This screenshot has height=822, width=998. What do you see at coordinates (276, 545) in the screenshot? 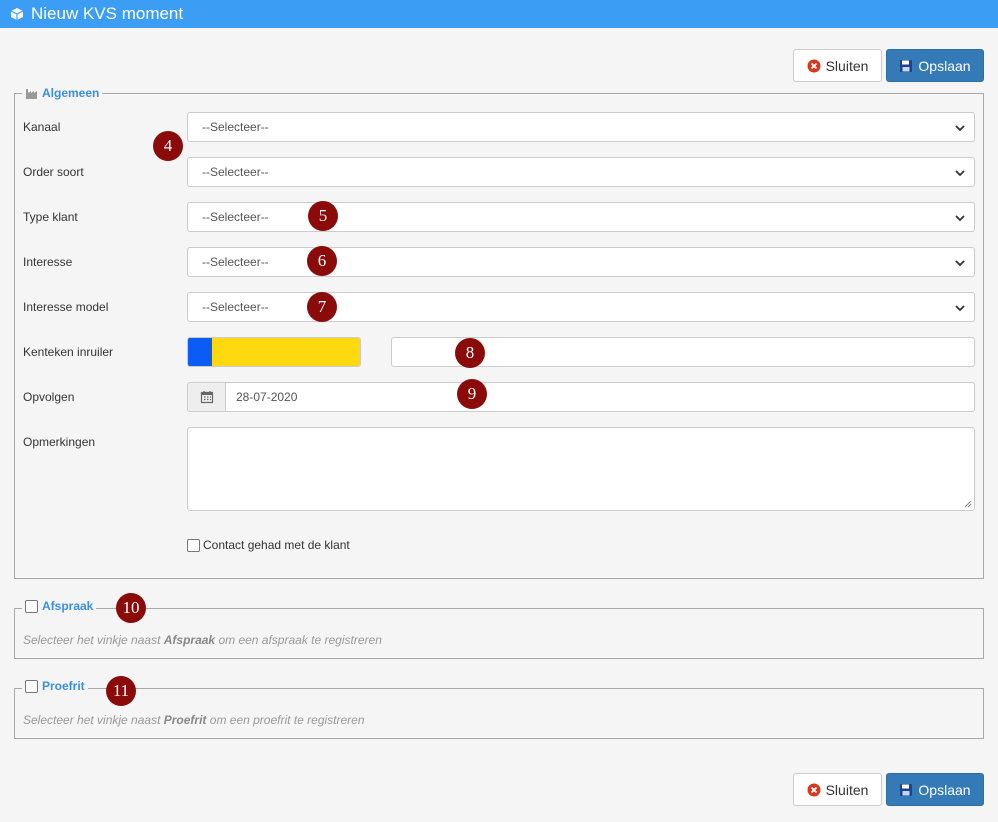
I see `contact-checkbox-label: Contact gehad met de klant` at bounding box center [276, 545].